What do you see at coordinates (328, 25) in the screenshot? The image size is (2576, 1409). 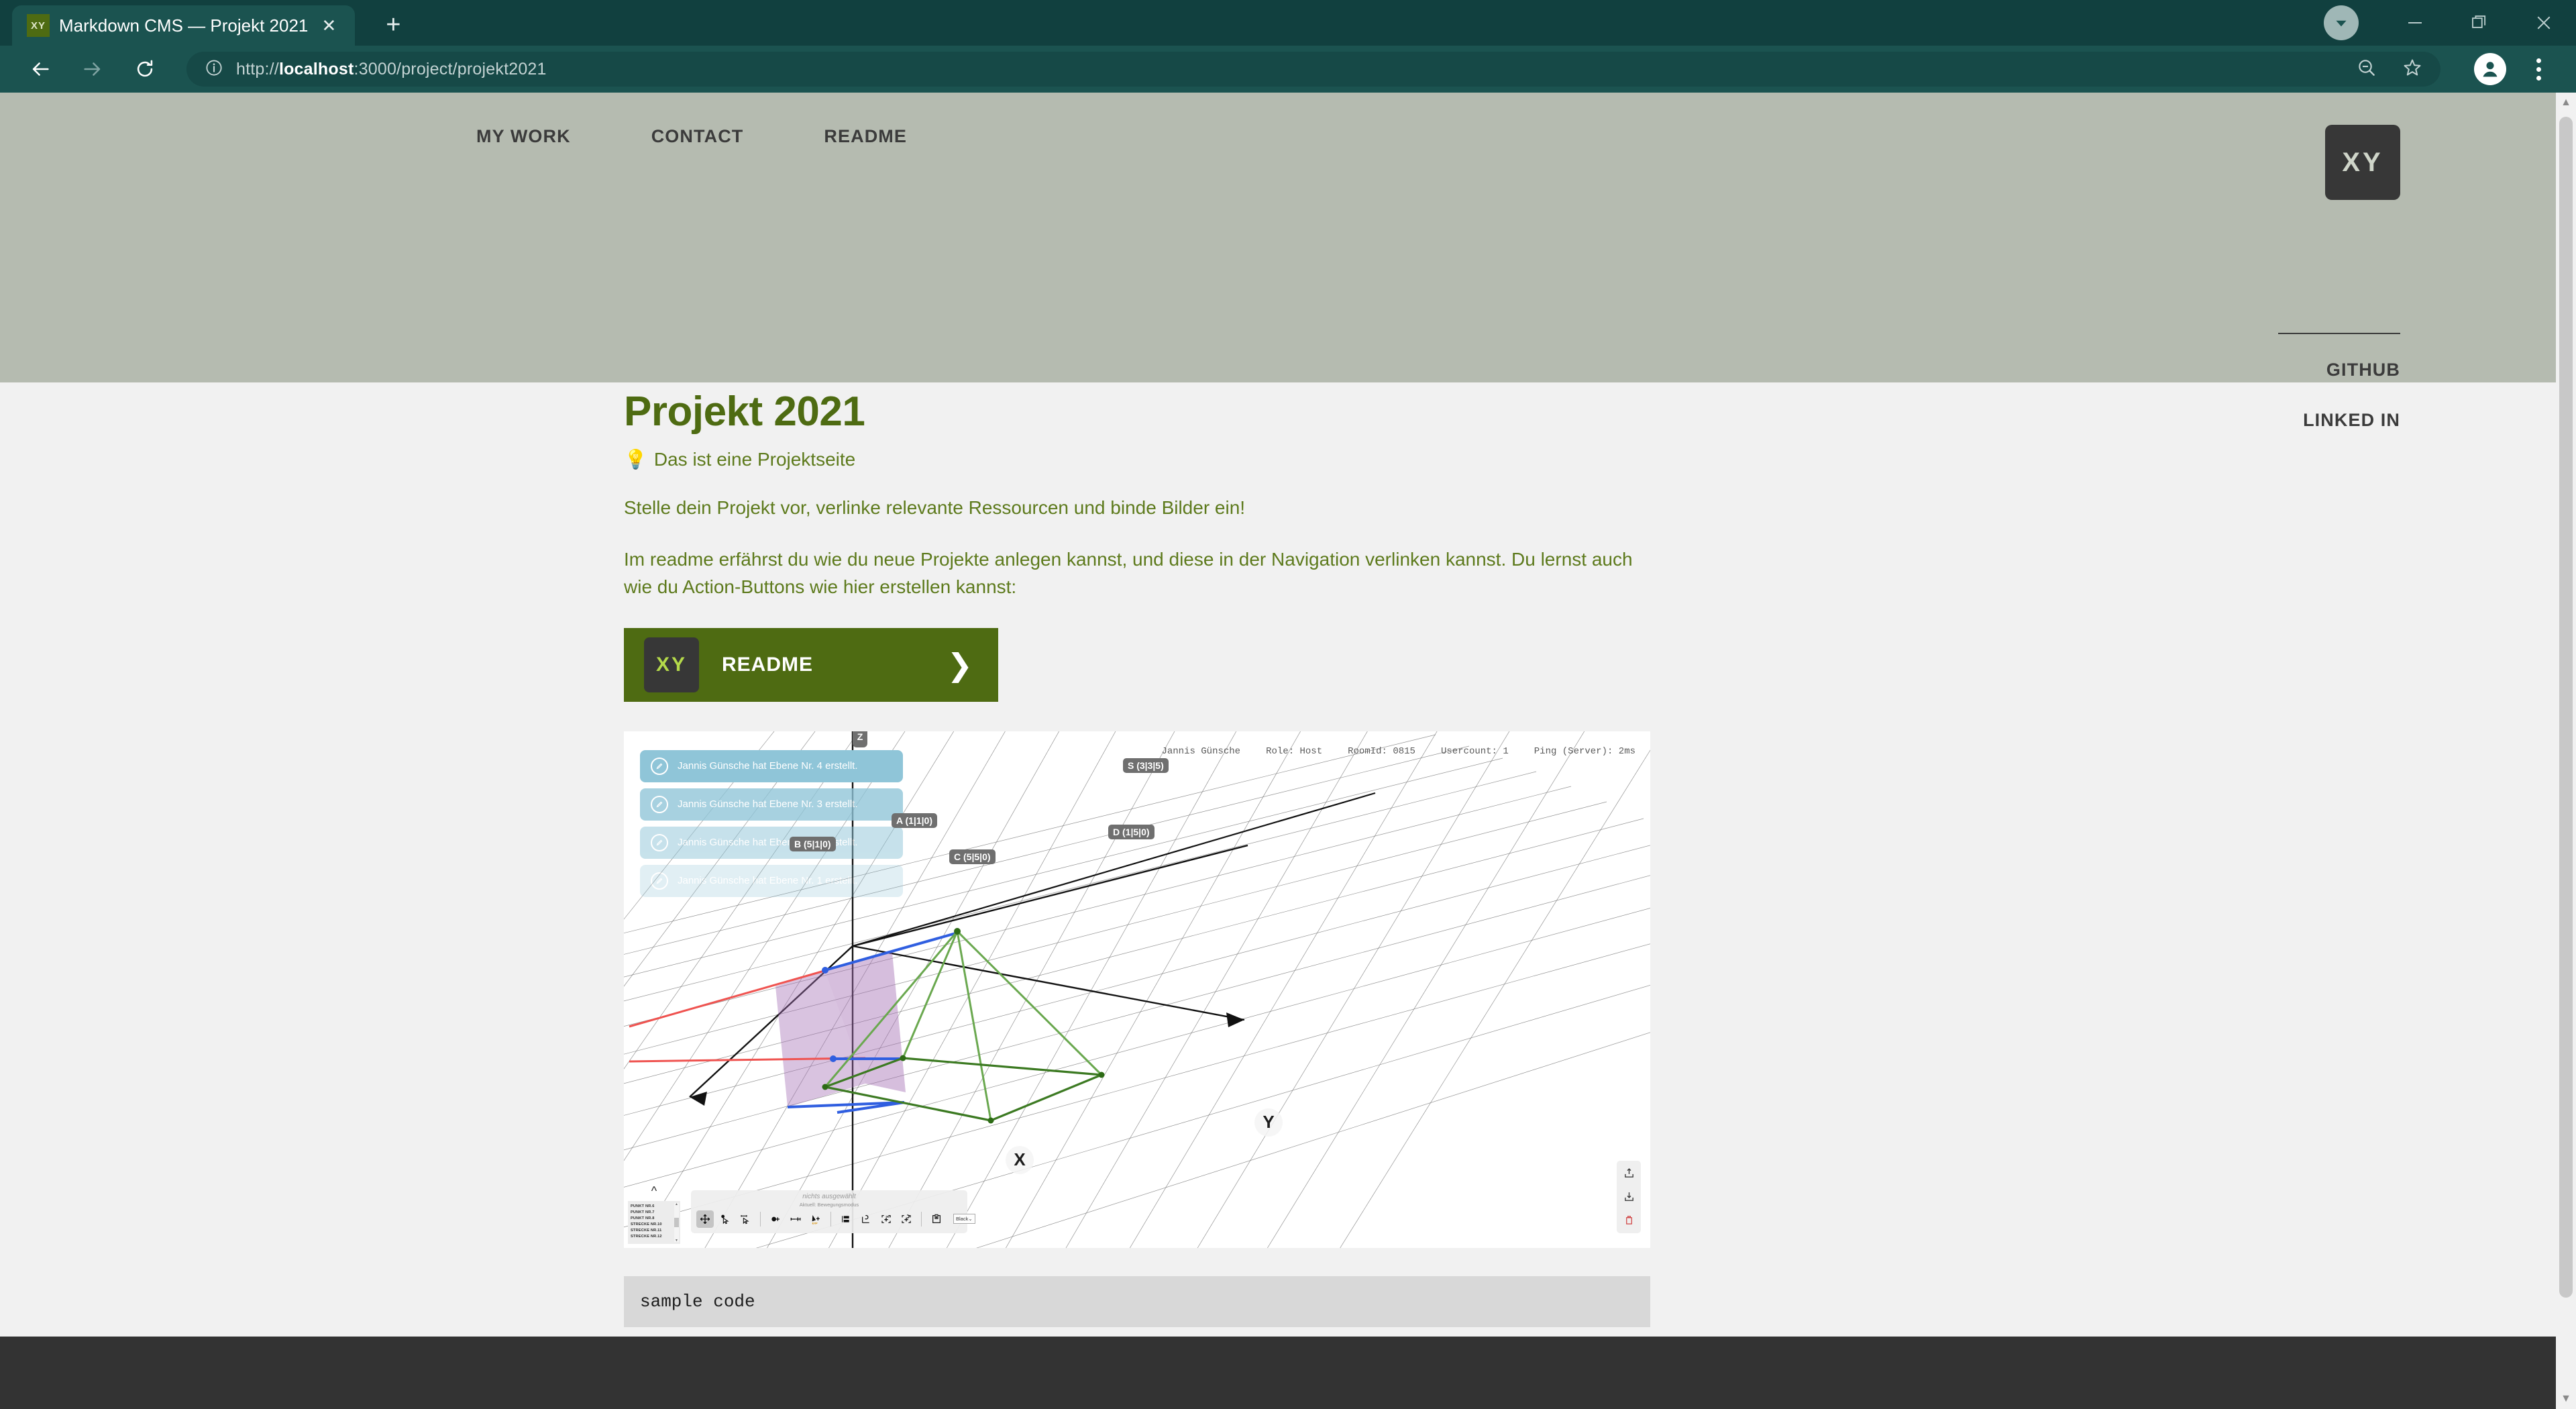 I see `tab-close-icon: ✕` at bounding box center [328, 25].